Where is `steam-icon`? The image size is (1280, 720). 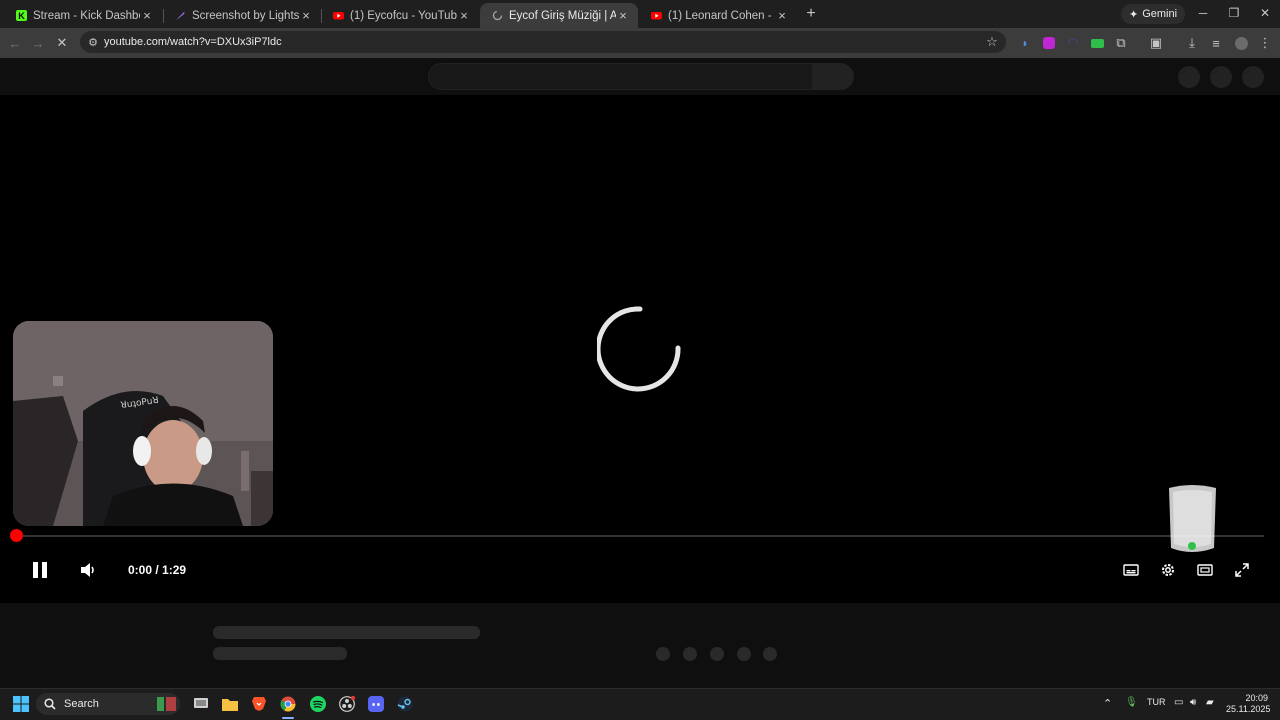 steam-icon is located at coordinates (405, 704).